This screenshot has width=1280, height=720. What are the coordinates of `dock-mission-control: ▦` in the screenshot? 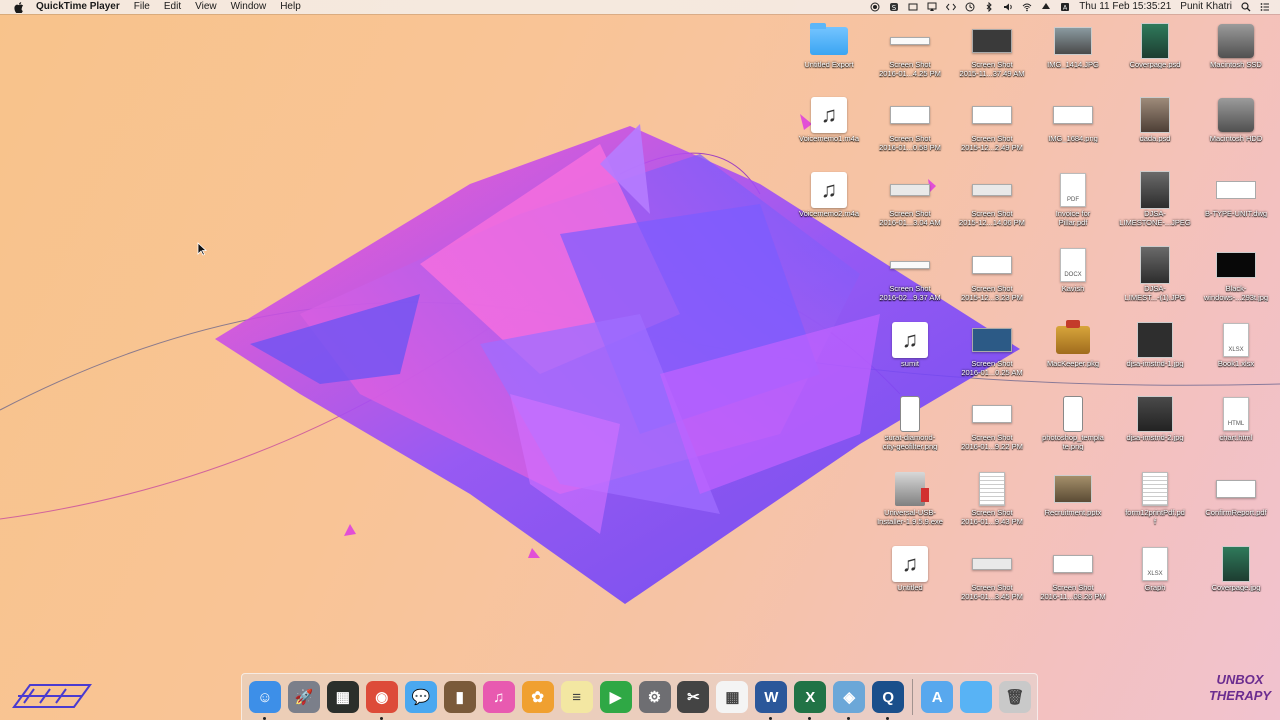 It's located at (343, 697).